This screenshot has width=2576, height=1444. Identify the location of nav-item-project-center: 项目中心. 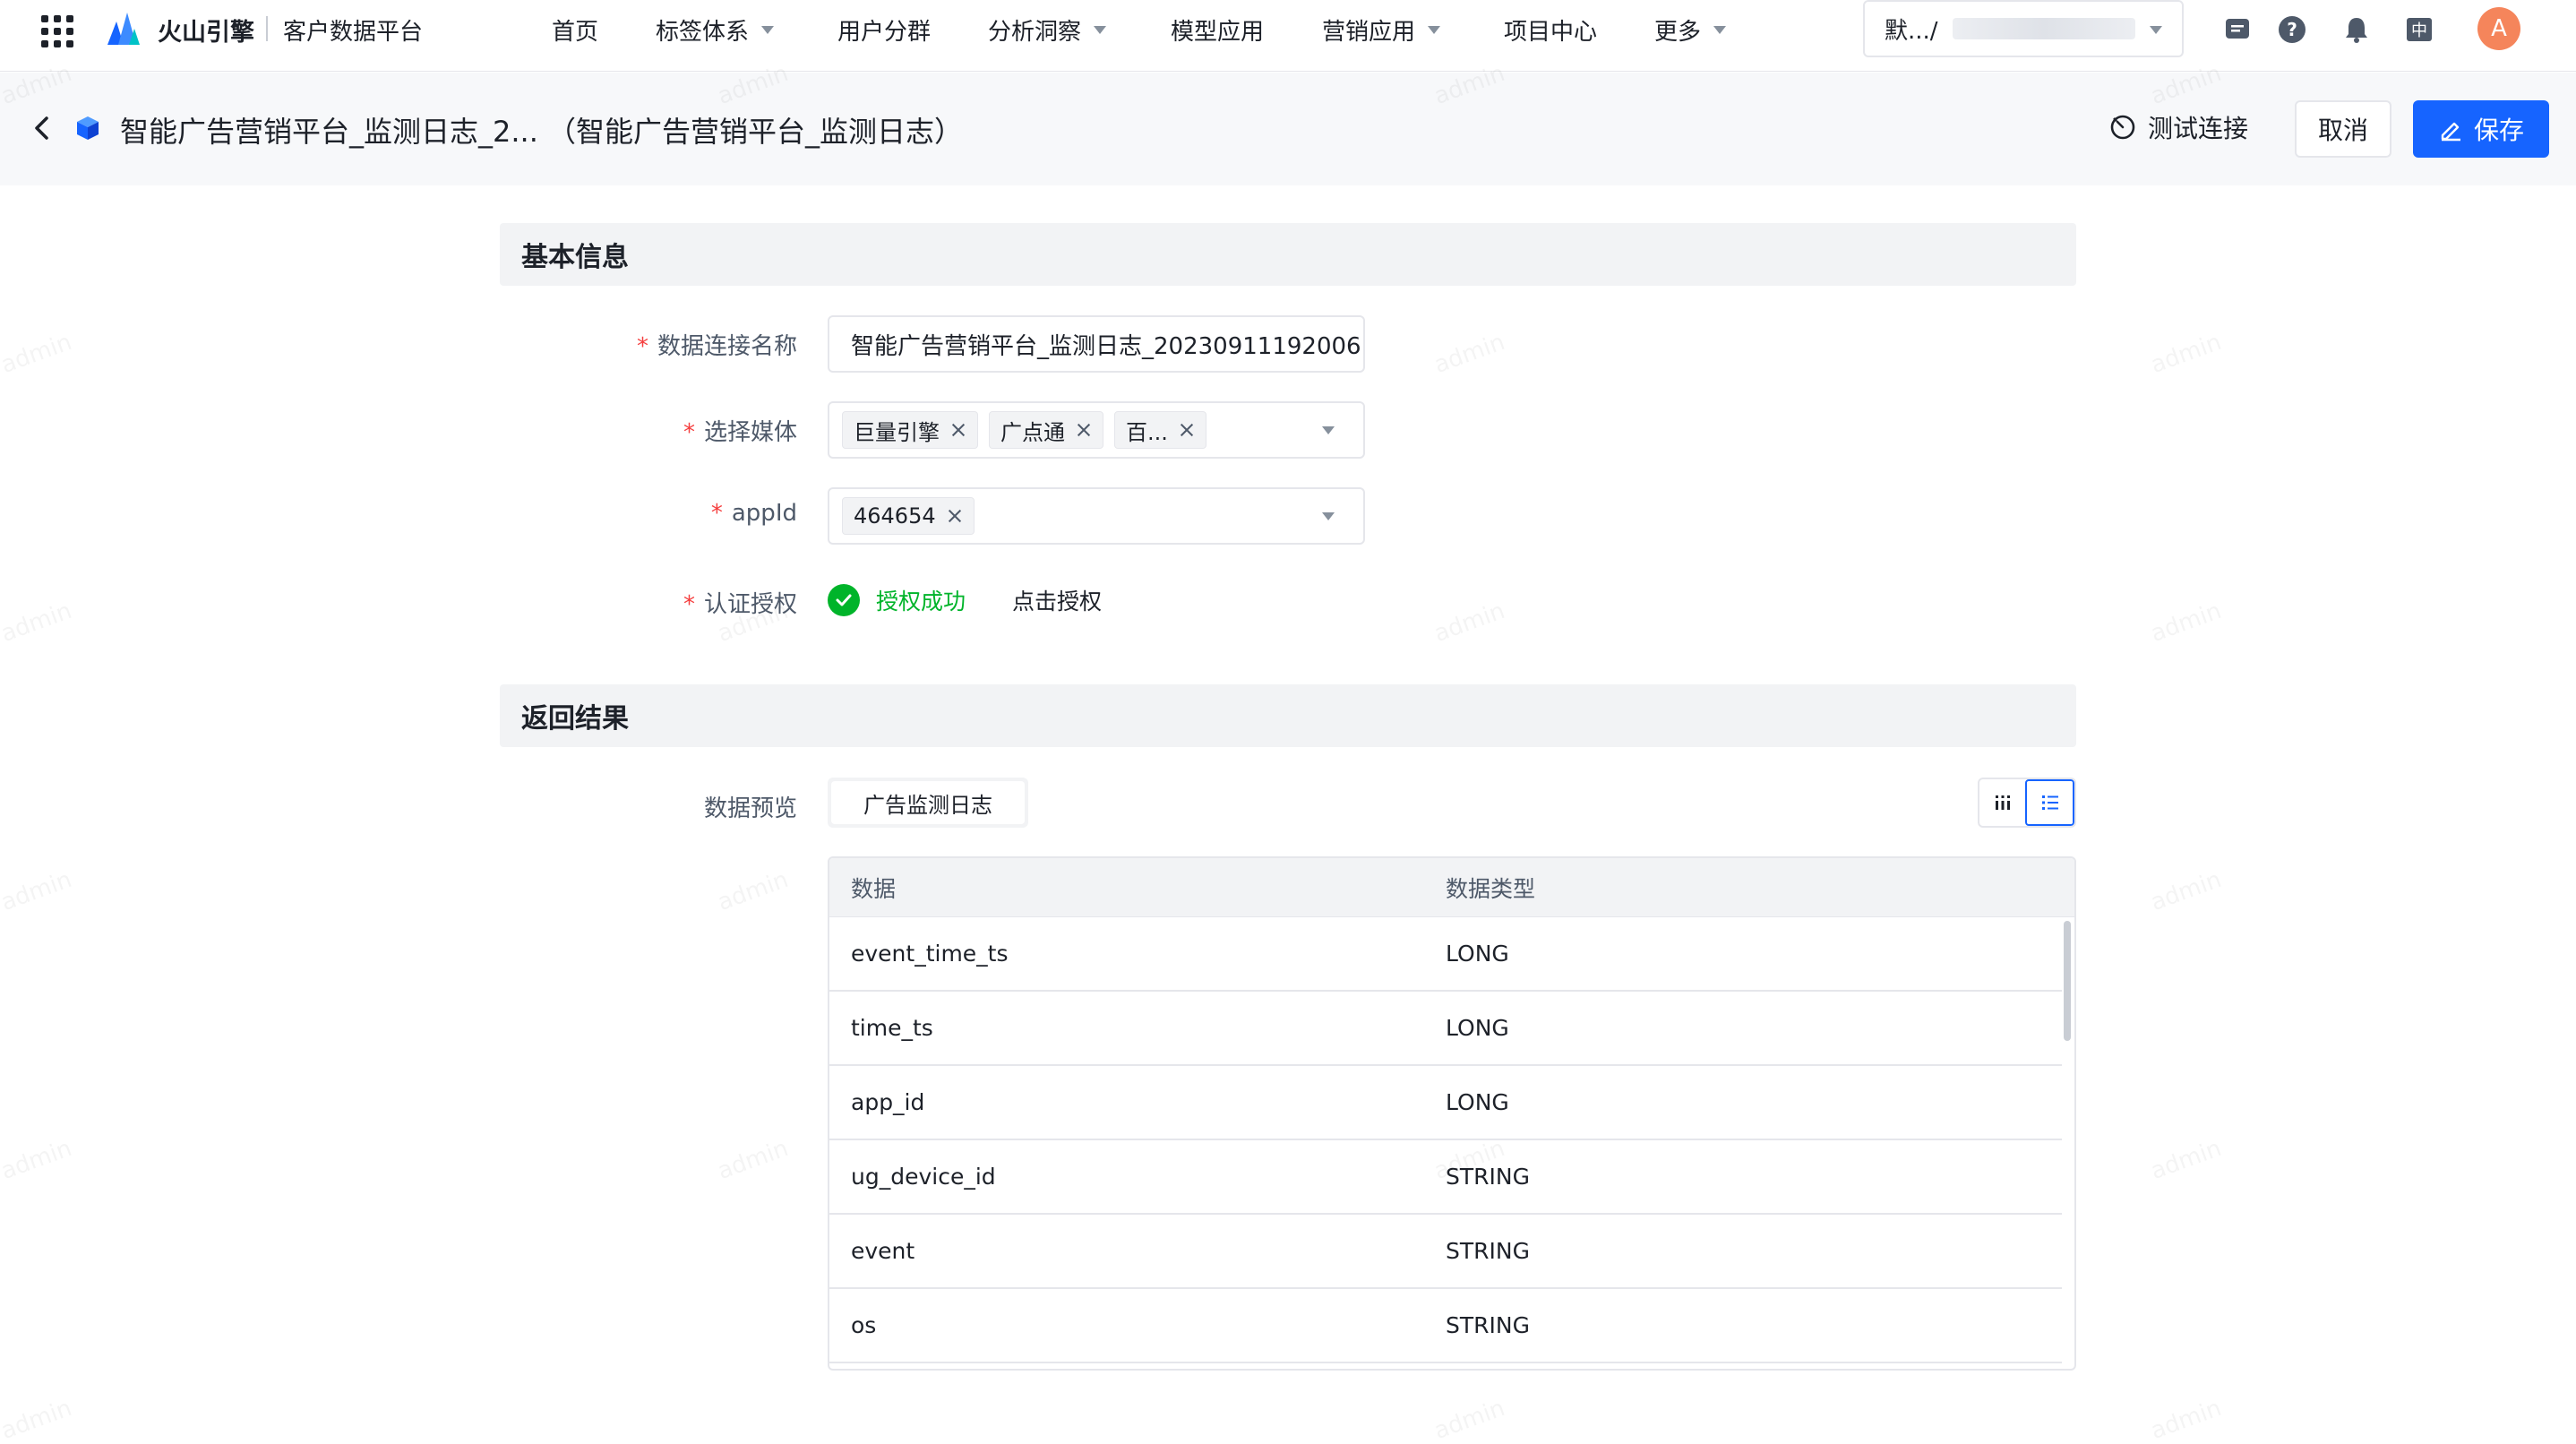
(1550, 30).